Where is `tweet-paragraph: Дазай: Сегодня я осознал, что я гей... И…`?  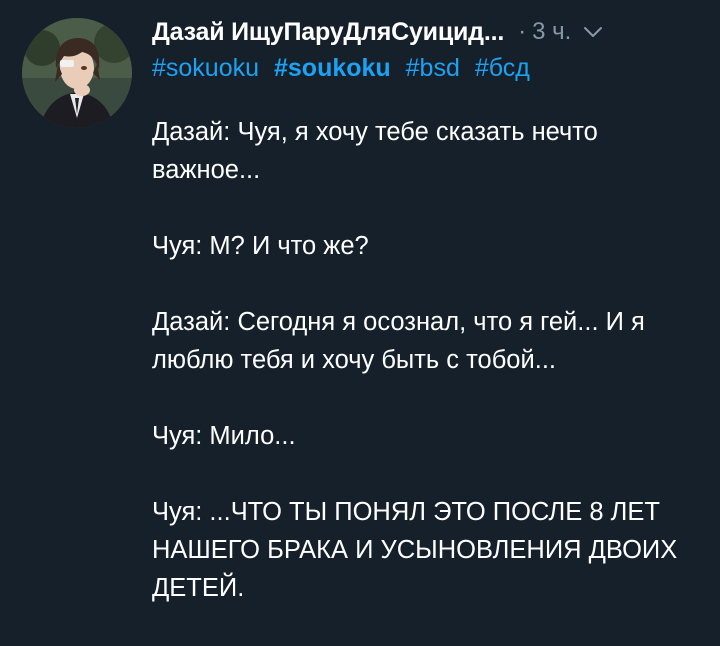 tweet-paragraph: Дазай: Сегодня я осознал, что я гей... И… is located at coordinates (398, 341).